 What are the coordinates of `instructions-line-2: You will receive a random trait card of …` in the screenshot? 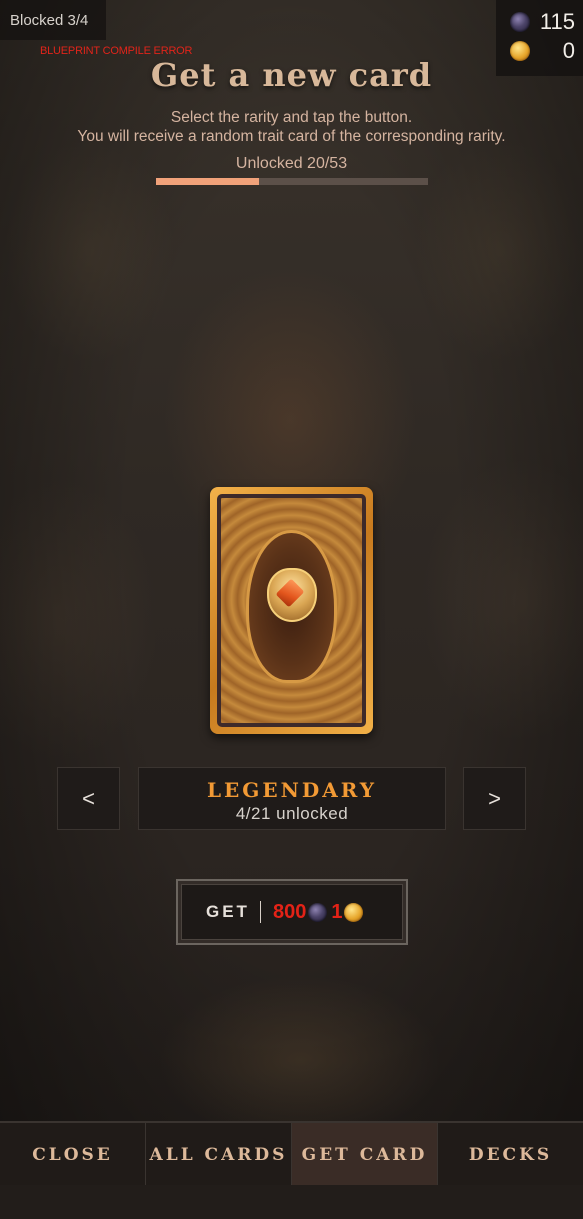 It's located at (291, 136).